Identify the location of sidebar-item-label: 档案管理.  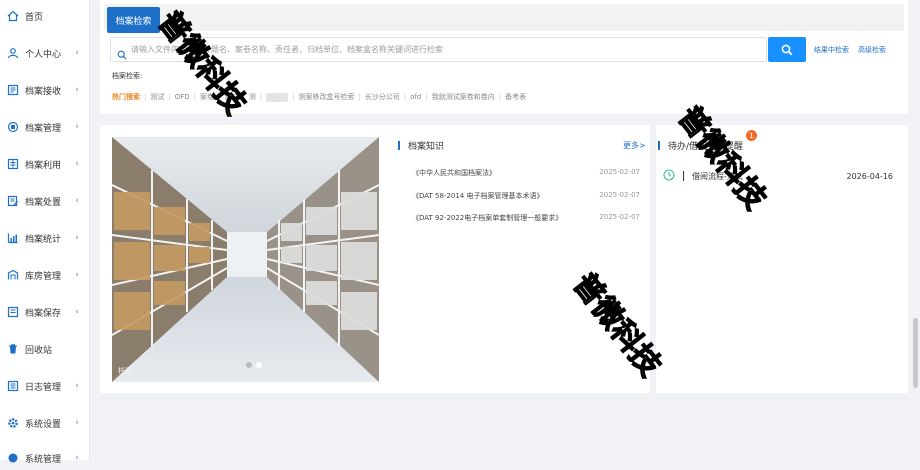
(43, 128).